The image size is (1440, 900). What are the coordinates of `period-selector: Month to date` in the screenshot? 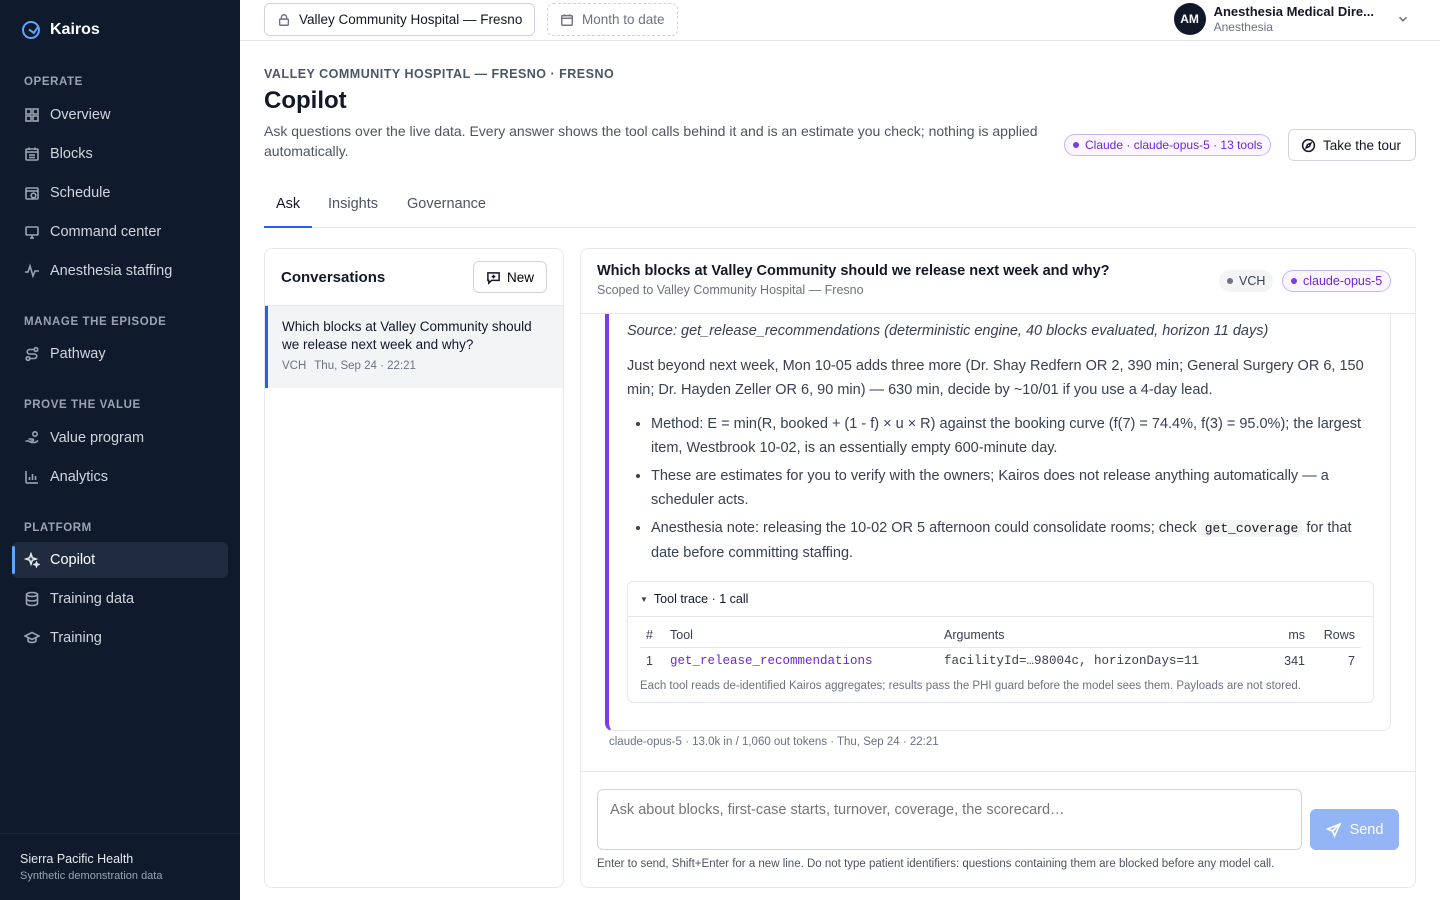 It's located at (612, 19).